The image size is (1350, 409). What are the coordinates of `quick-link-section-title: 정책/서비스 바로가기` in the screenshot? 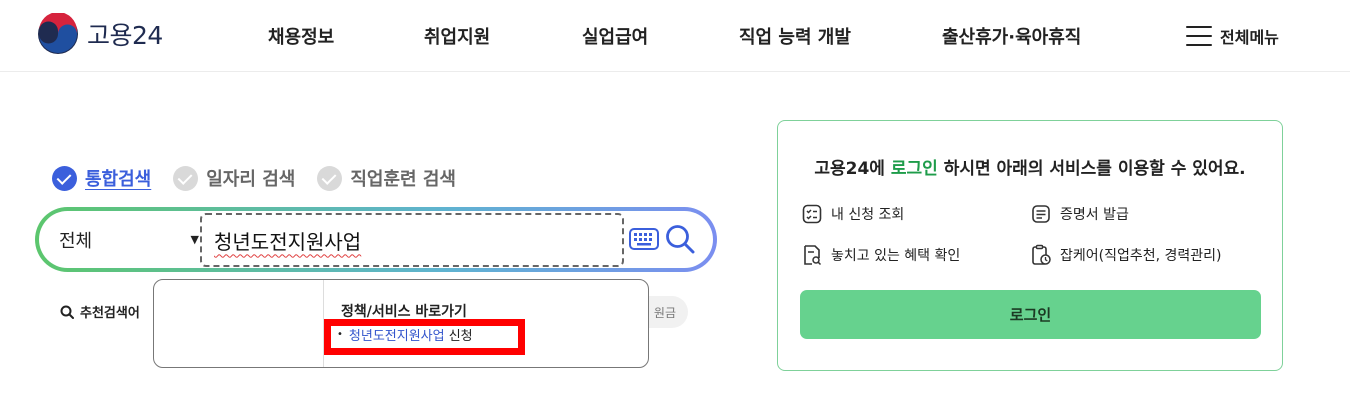 It's located at (404, 312).